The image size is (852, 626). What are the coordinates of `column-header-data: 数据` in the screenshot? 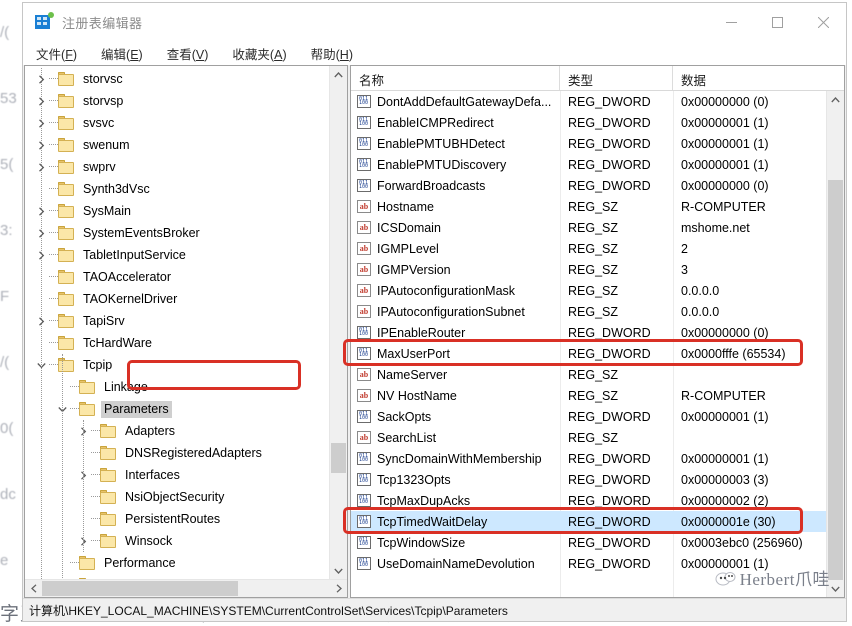 It's located at (758, 78).